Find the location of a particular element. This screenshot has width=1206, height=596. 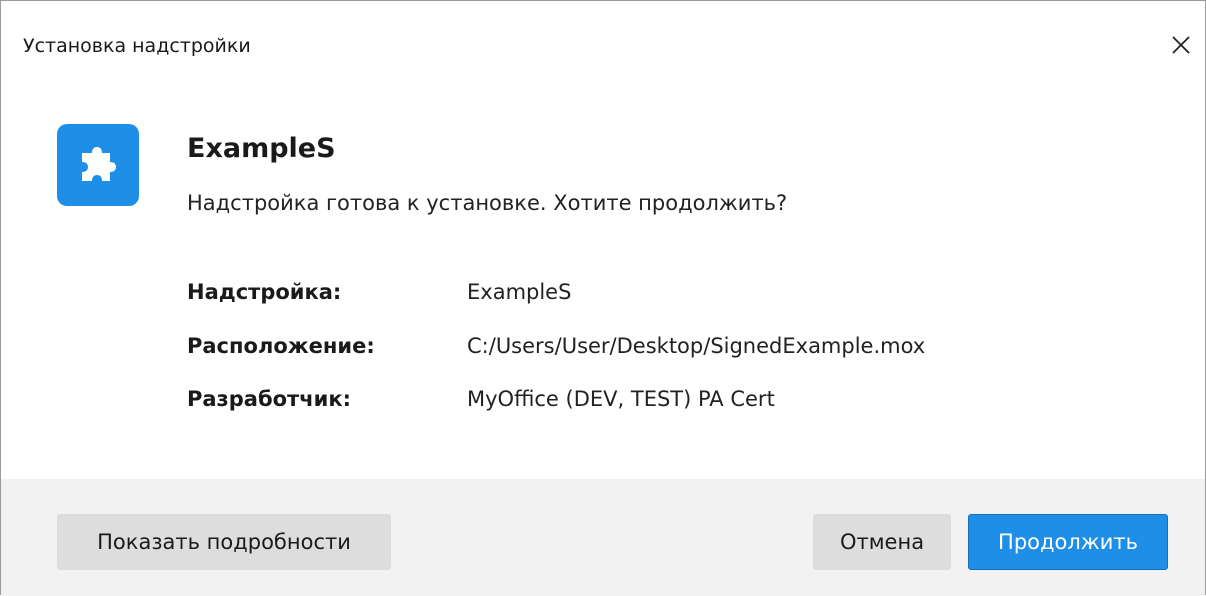

puzzle-icon is located at coordinates (99, 164).